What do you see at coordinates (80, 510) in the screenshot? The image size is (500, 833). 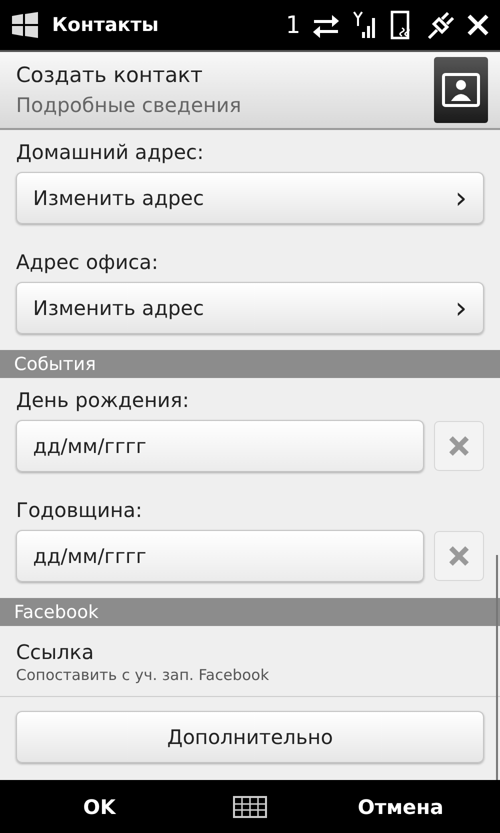 I see `field-label: Годовщина:` at bounding box center [80, 510].